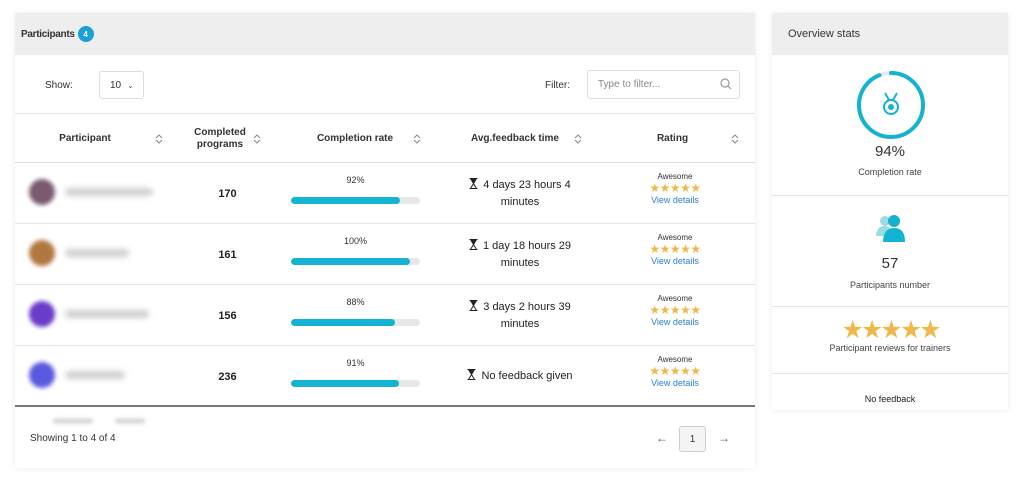  What do you see at coordinates (73, 438) in the screenshot?
I see `showing-entries-text: Showing 1 to 4 of 4` at bounding box center [73, 438].